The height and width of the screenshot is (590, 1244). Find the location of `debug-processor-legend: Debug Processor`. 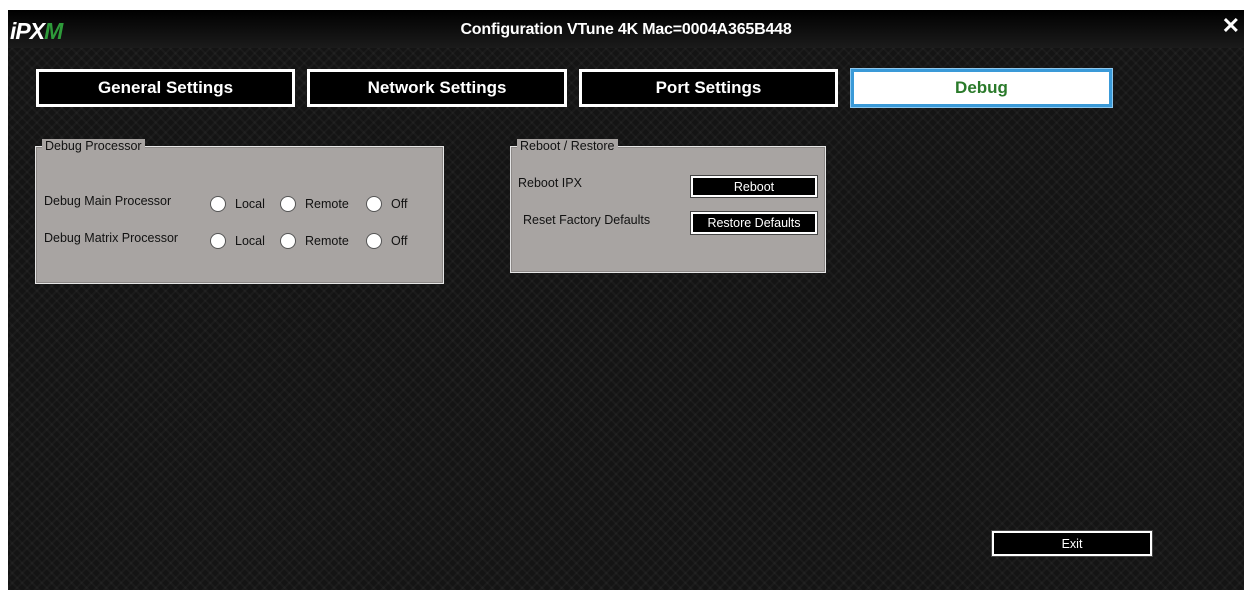

debug-processor-legend: Debug Processor is located at coordinates (93, 146).